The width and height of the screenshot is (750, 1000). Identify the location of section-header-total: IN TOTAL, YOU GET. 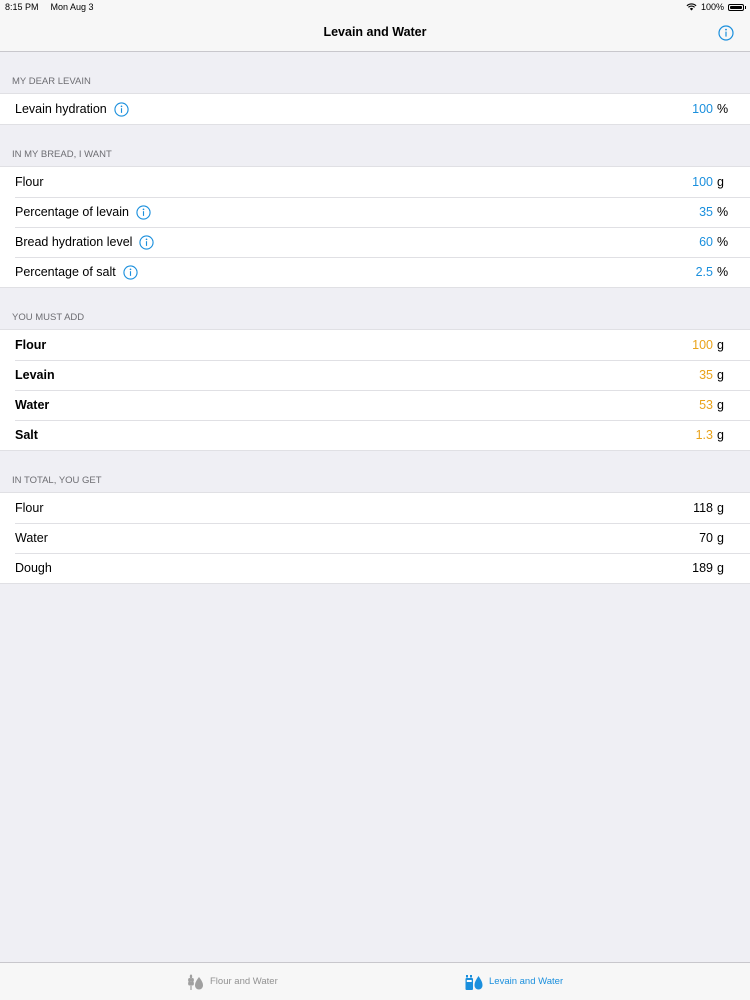
(57, 480).